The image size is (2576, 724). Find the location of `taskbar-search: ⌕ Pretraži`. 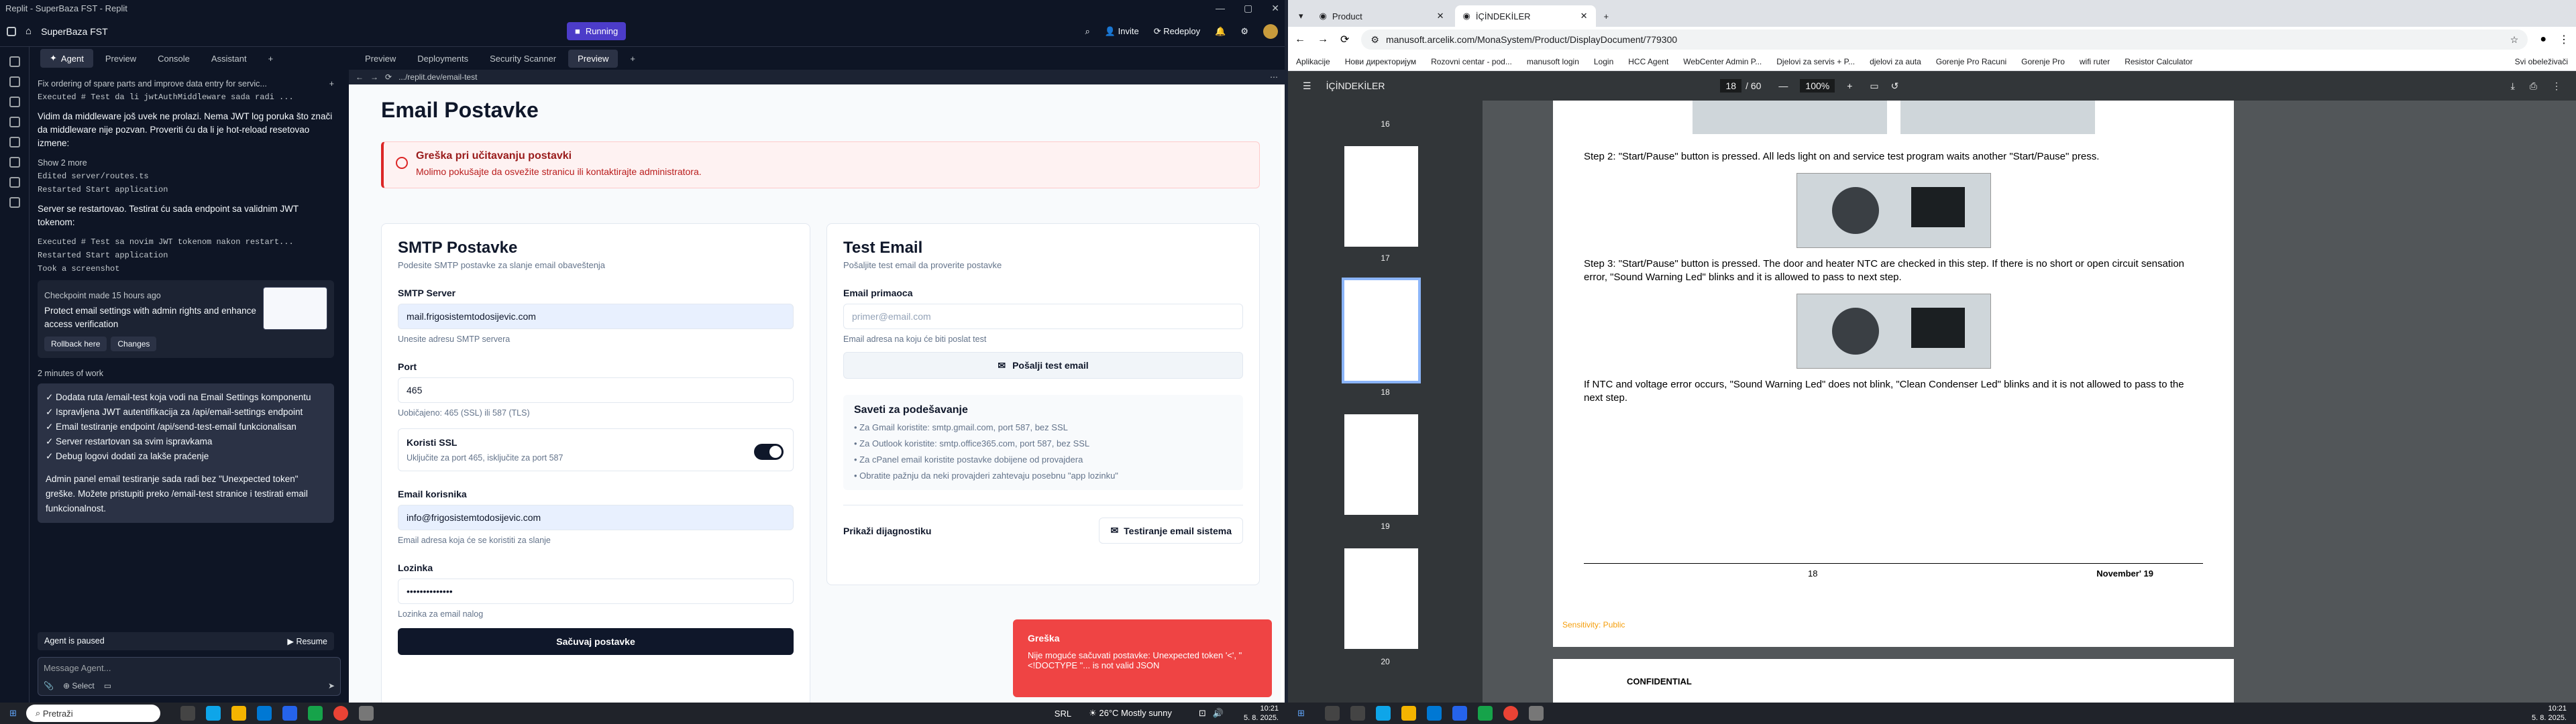

taskbar-search: ⌕ Pretraži is located at coordinates (92, 713).